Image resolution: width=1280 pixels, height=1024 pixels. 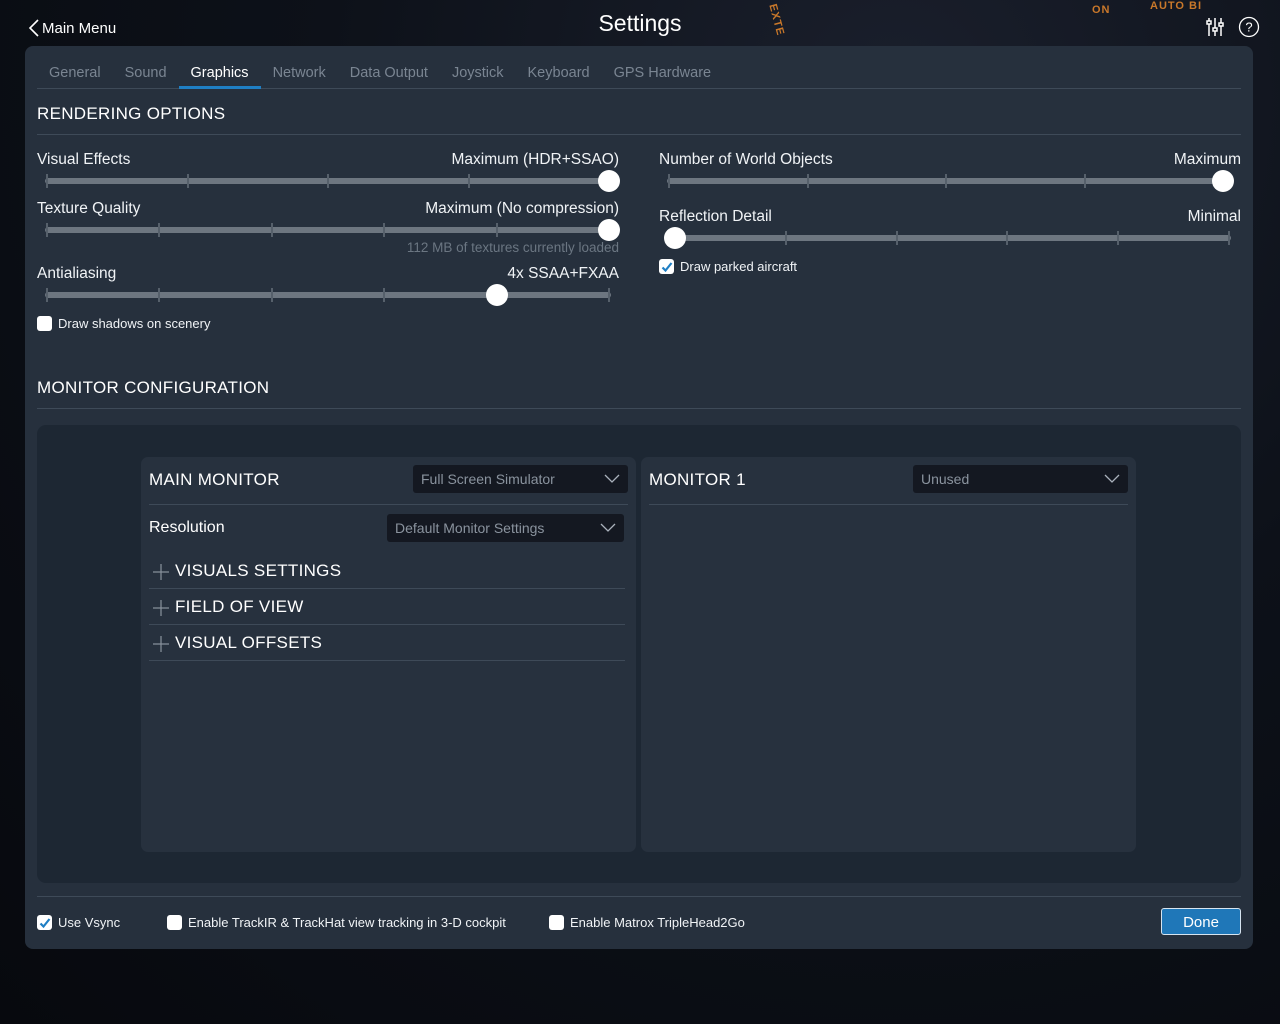 I want to click on resolution-label: Resolution, so click(x=187, y=527).